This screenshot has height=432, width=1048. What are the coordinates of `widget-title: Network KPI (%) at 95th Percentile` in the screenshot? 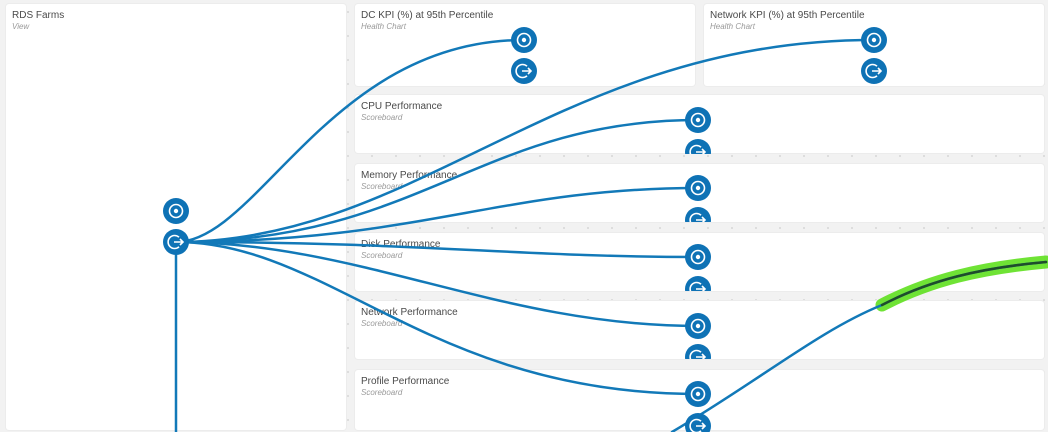 It's located at (787, 15).